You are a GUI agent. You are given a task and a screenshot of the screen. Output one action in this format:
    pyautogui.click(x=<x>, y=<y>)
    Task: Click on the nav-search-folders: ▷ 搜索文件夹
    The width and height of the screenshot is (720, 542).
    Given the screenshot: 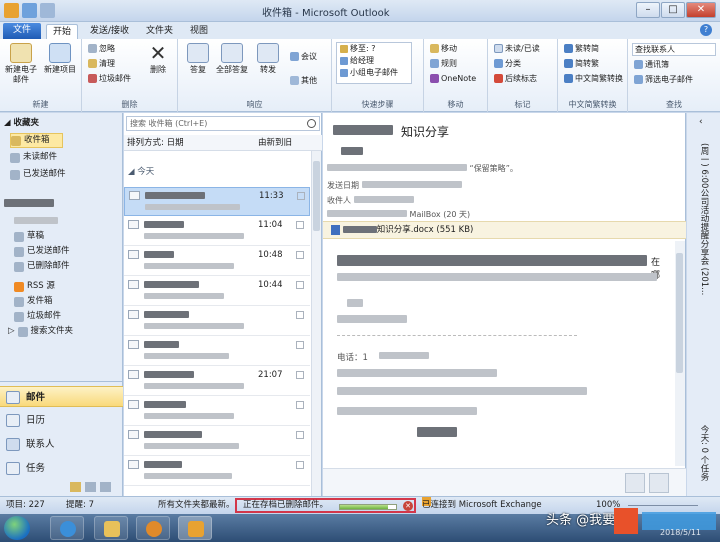 What is the action you would take?
    pyautogui.click(x=40, y=331)
    